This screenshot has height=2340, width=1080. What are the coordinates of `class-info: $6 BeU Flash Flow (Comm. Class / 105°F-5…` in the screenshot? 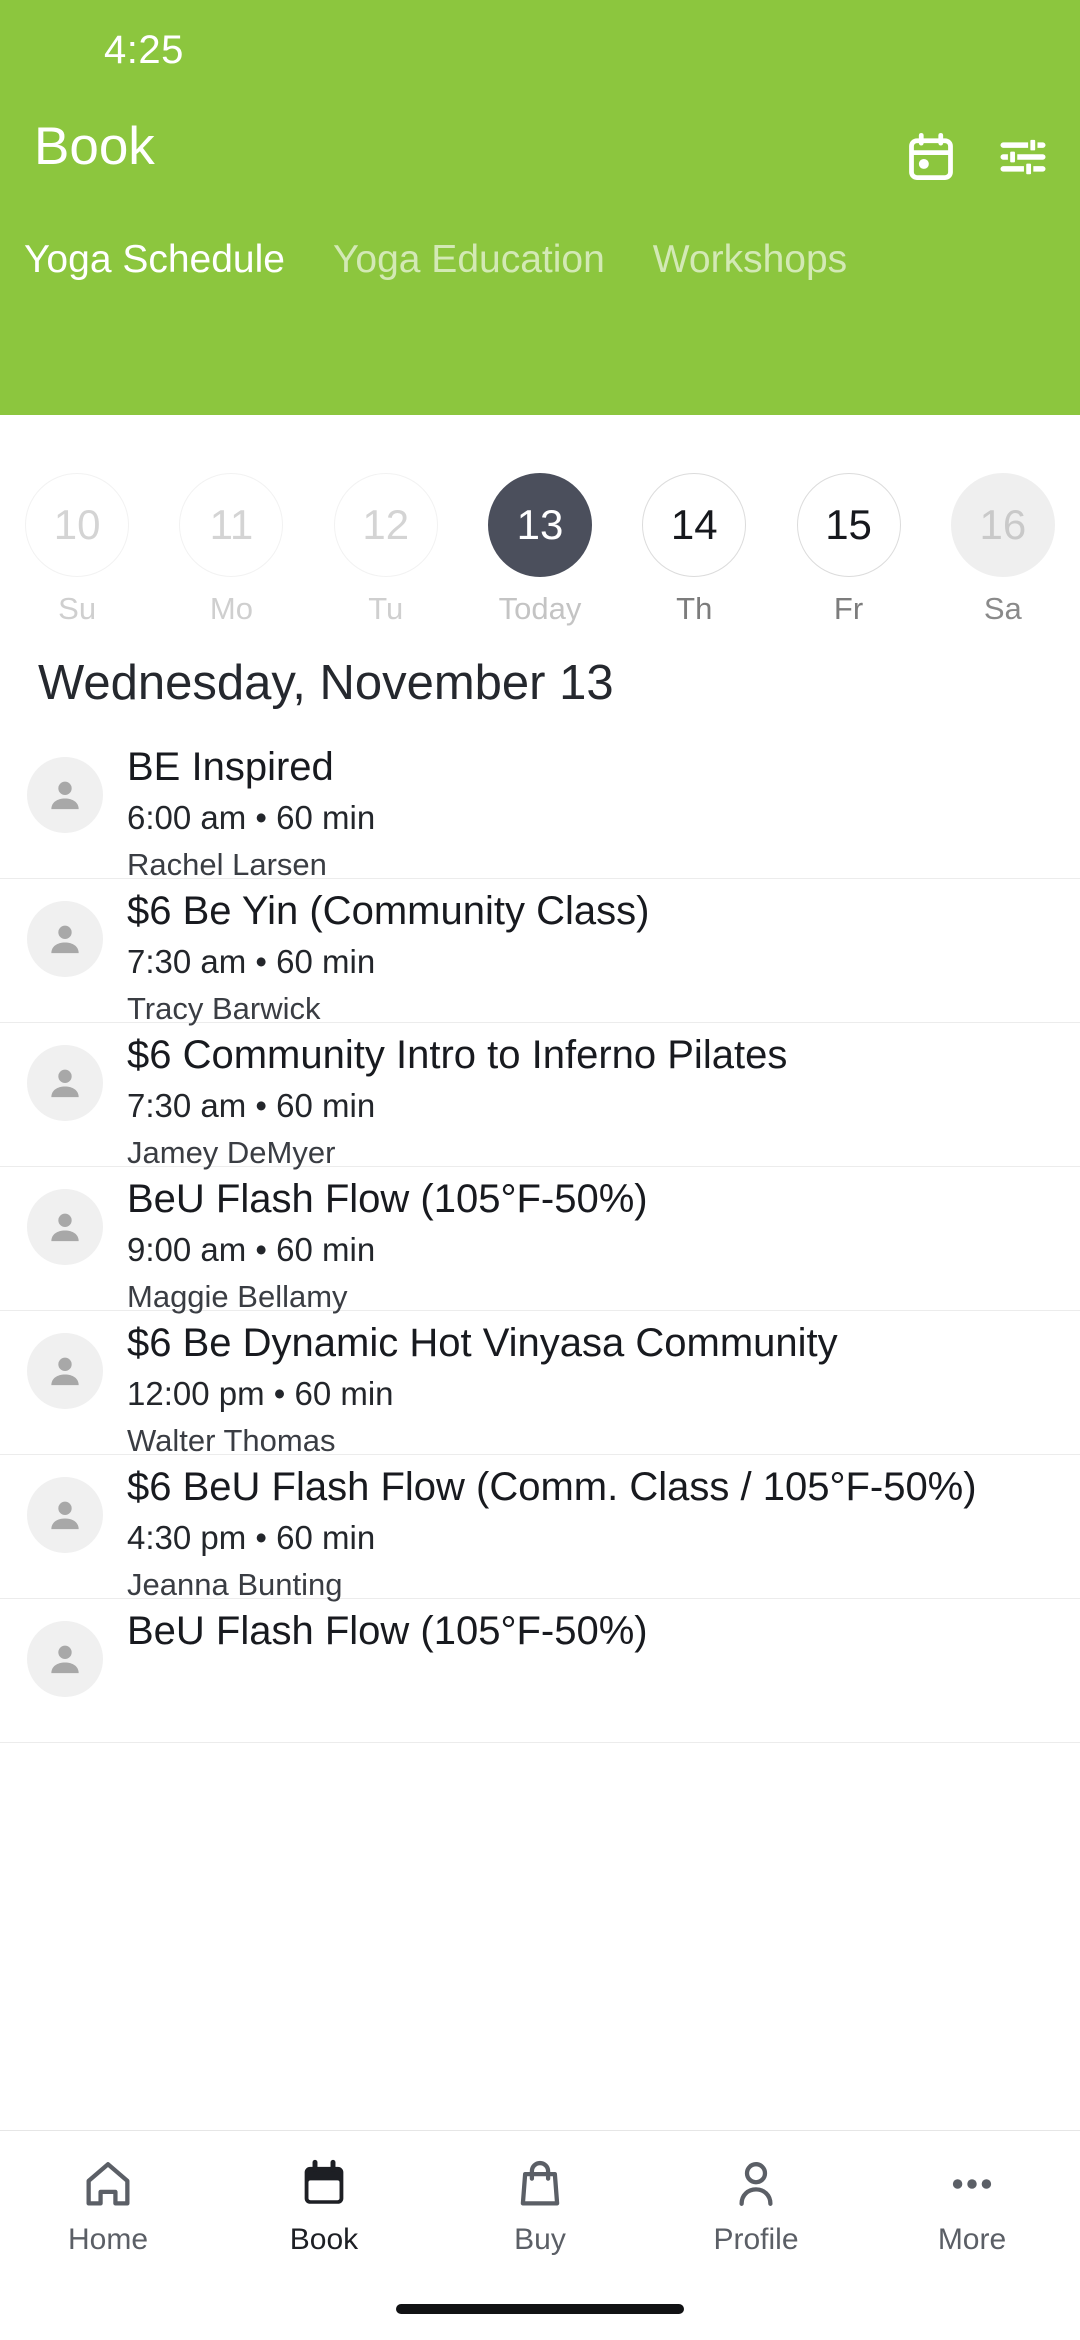 It's located at (595, 1534).